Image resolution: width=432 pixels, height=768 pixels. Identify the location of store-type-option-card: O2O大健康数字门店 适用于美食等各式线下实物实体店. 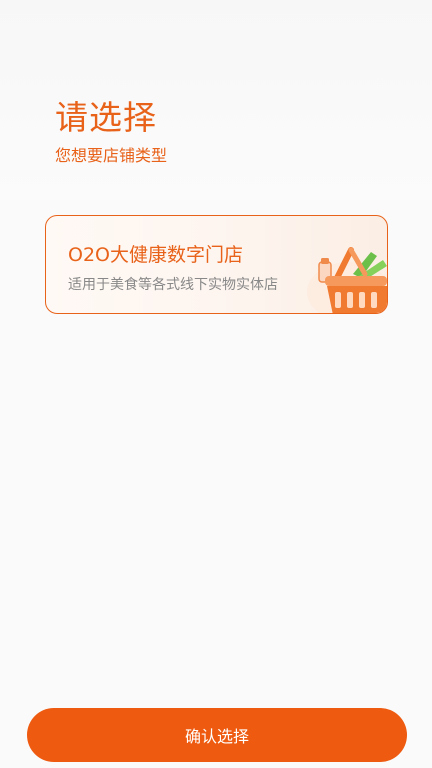
(216, 264).